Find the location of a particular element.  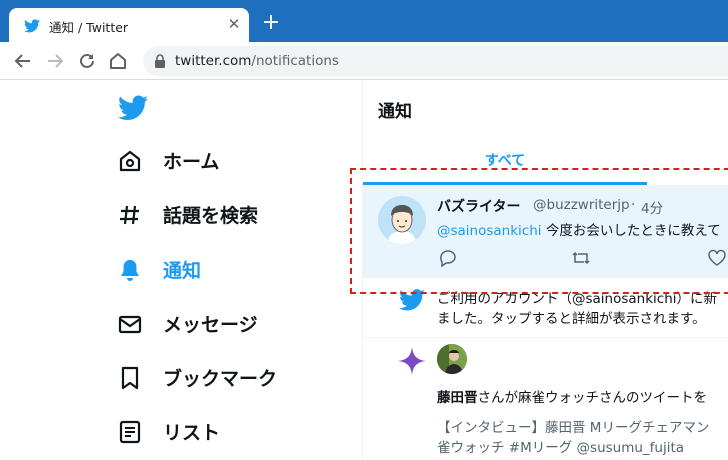

avatar is located at coordinates (452, 359).